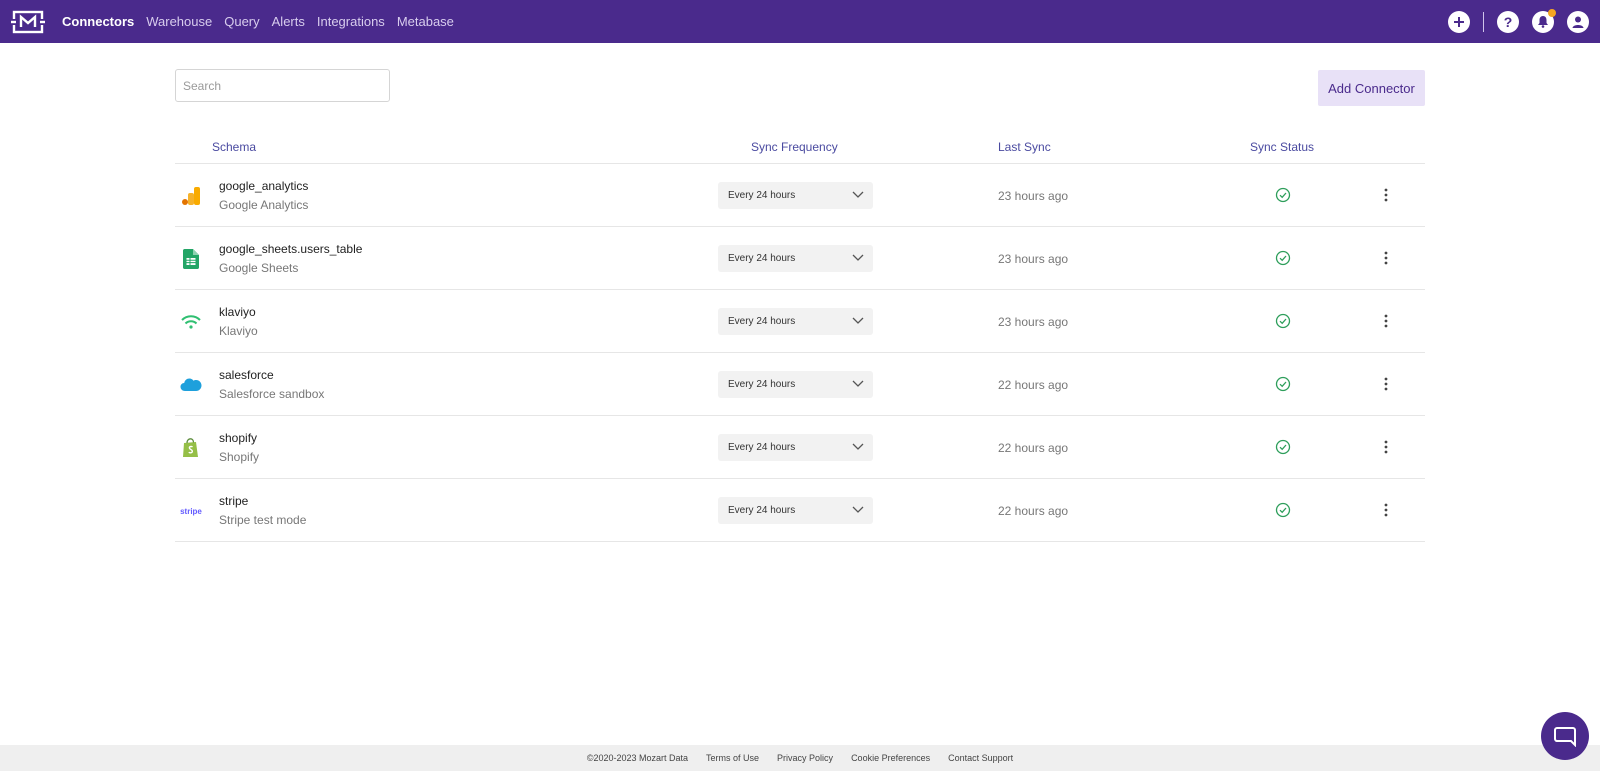 The height and width of the screenshot is (771, 1600). What do you see at coordinates (191, 259) in the screenshot?
I see `google-sheets-icon` at bounding box center [191, 259].